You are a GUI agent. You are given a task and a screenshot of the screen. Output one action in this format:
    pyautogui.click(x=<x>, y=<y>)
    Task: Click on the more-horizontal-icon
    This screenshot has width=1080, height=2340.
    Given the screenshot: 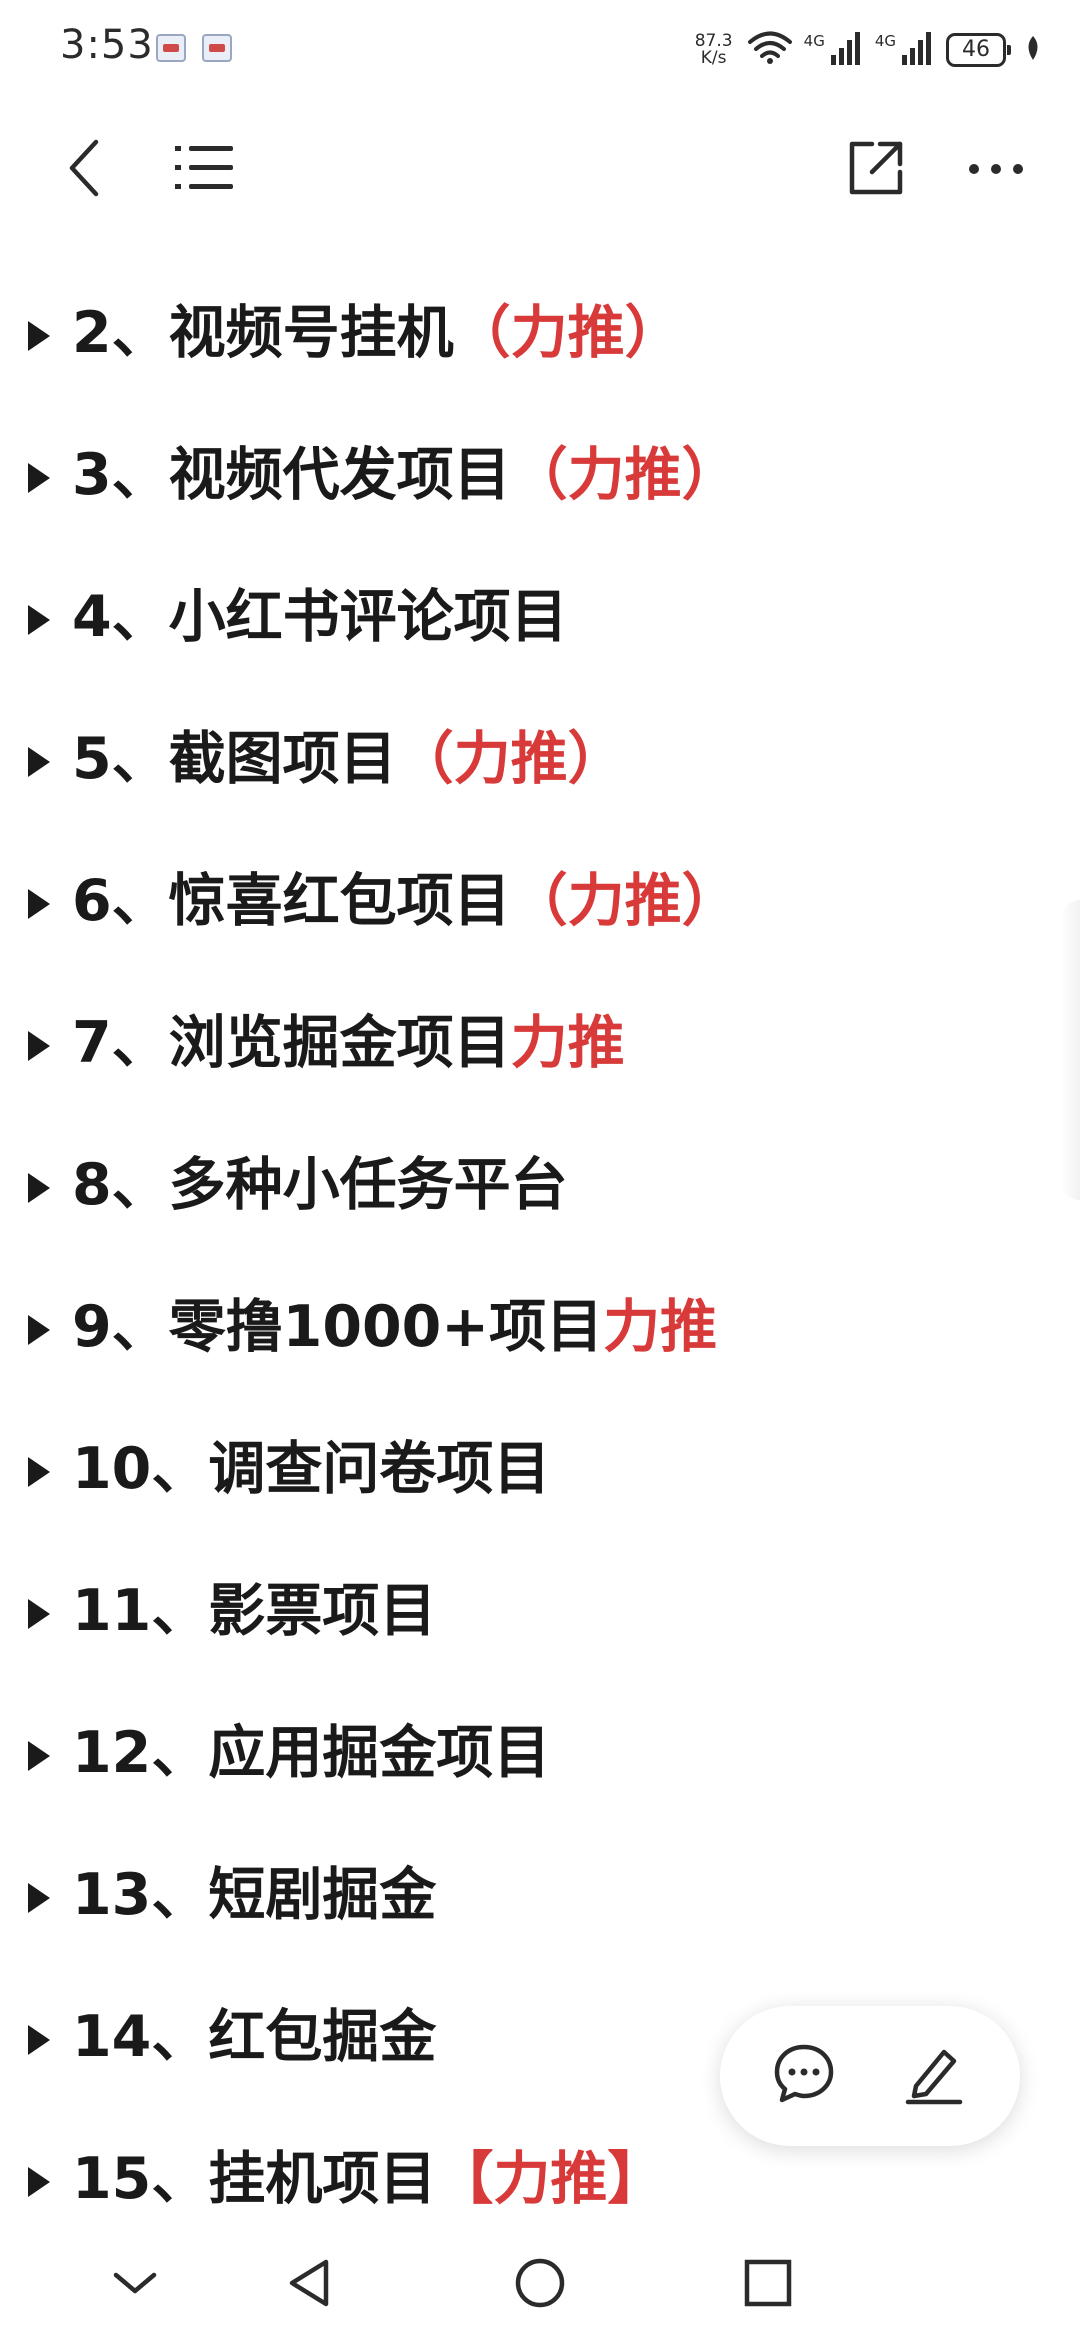 What is the action you would take?
    pyautogui.click(x=996, y=170)
    